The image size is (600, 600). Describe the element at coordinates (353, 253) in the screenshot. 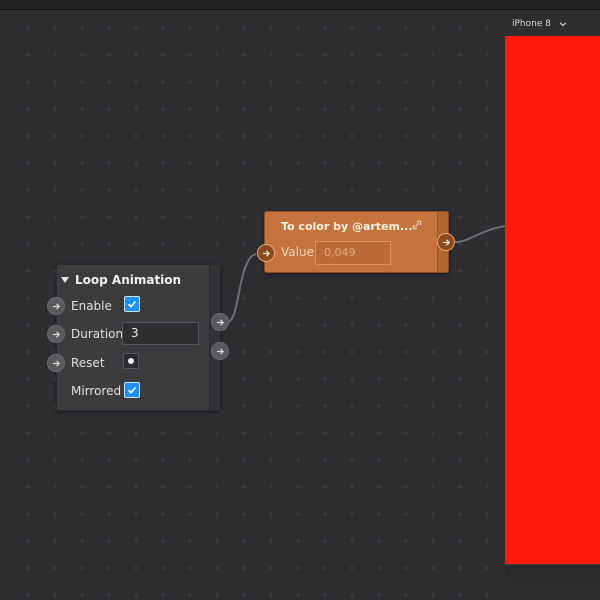

I see `value-input: 0,049` at that location.